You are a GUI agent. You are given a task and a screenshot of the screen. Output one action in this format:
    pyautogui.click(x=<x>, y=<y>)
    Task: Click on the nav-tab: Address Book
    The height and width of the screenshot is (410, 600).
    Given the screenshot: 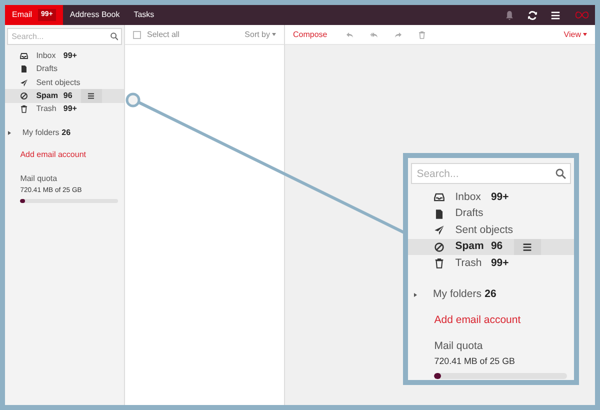 What is the action you would take?
    pyautogui.click(x=94, y=15)
    